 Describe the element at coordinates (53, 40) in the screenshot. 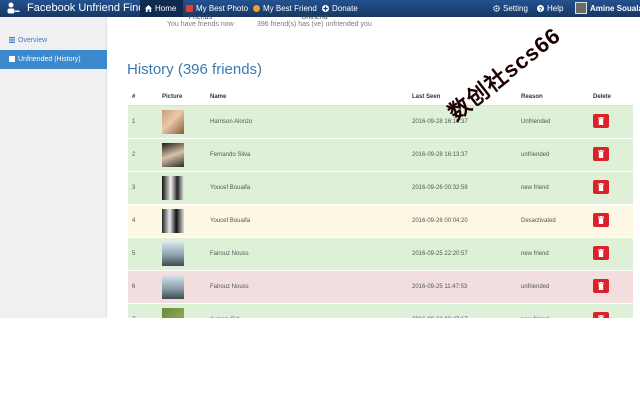

I see `sidebar-item-overview: Overview` at that location.